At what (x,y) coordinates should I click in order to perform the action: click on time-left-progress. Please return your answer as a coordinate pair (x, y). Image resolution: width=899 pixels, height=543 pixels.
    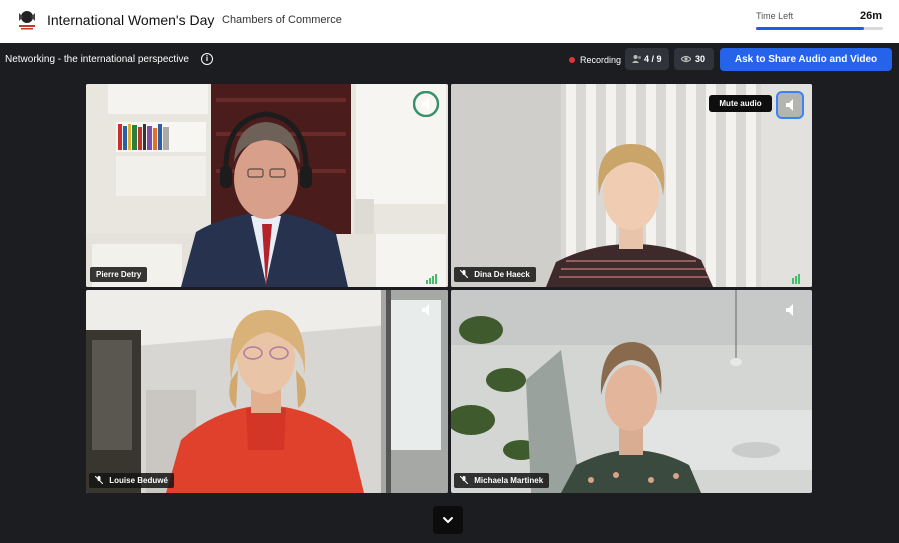
    Looking at the image, I should click on (819, 28).